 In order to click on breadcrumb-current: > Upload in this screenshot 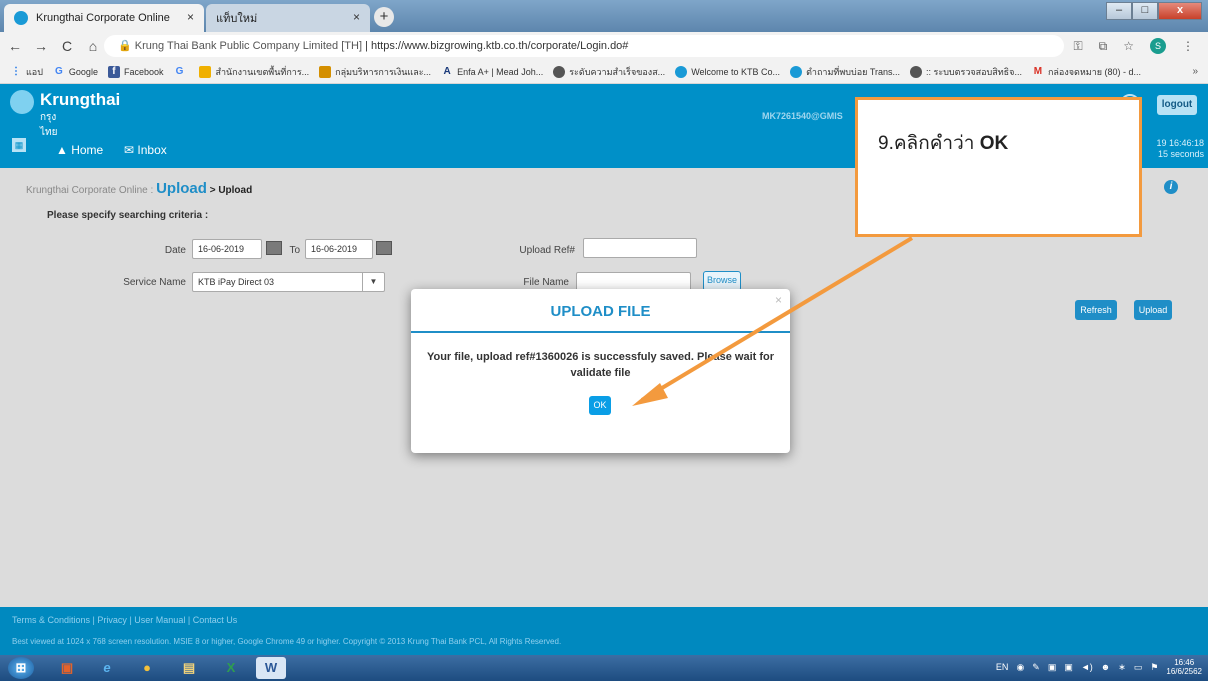, I will do `click(231, 190)`.